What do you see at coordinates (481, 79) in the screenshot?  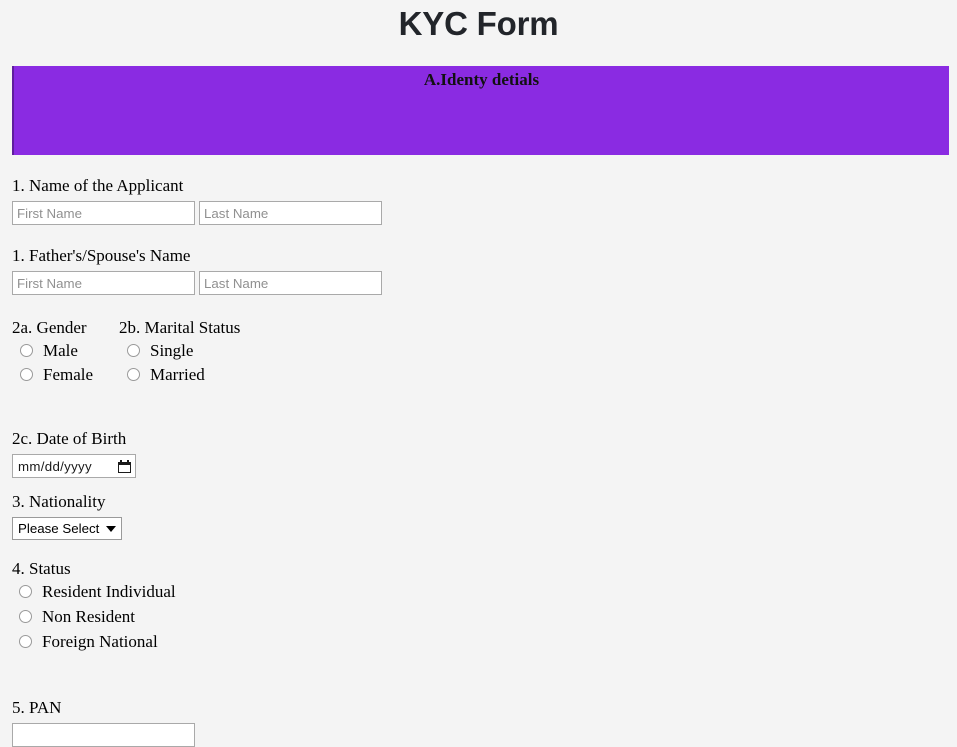 I see `section-banner-title: A.Identy detials` at bounding box center [481, 79].